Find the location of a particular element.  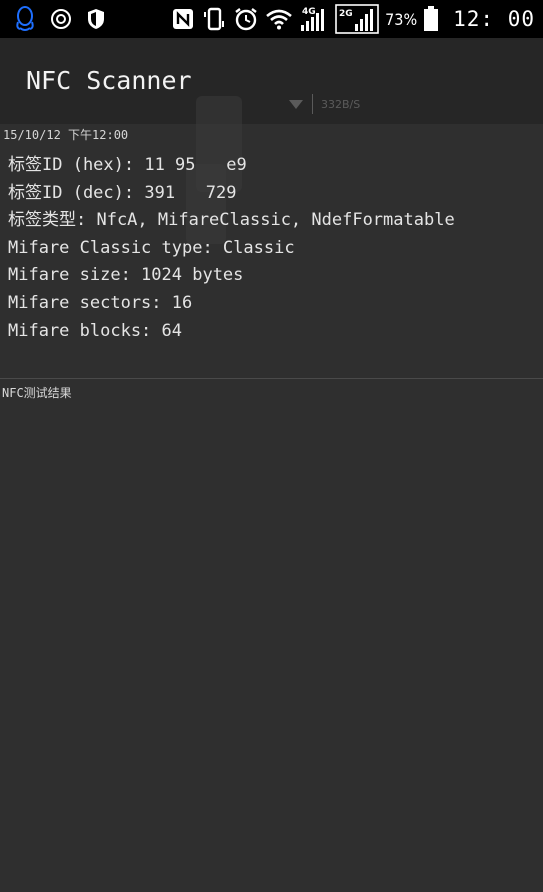

mifare-size: Mifare size: 1024 bytes is located at coordinates (126, 275).